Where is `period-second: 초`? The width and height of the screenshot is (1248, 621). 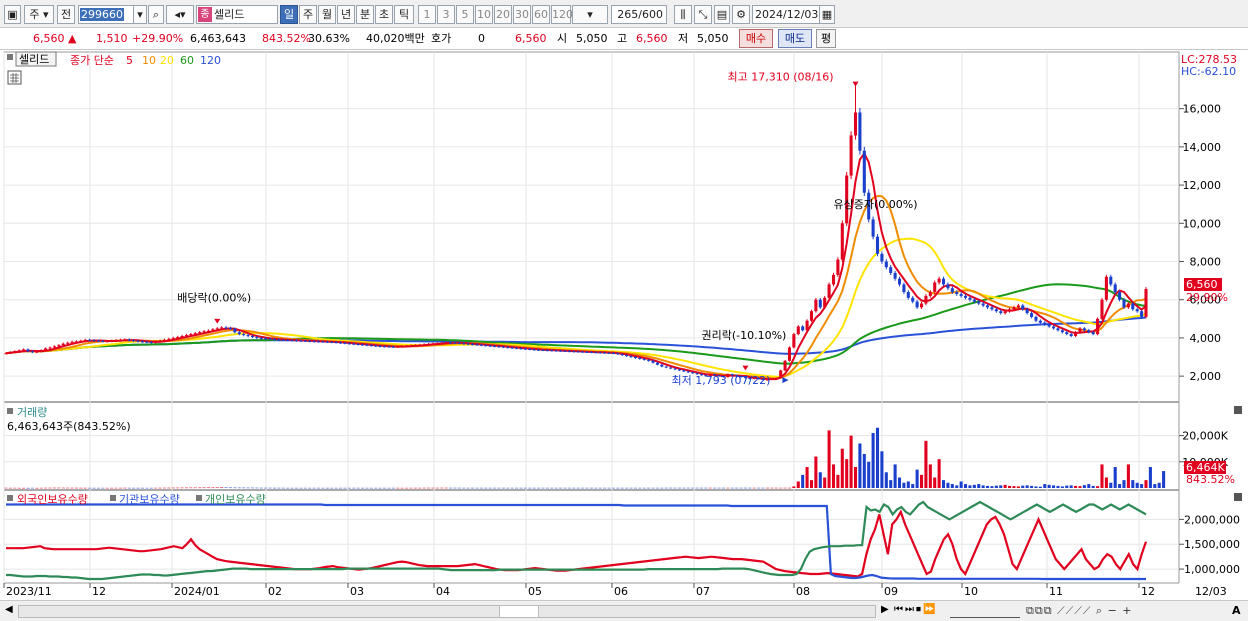
period-second: 초 is located at coordinates (384, 14).